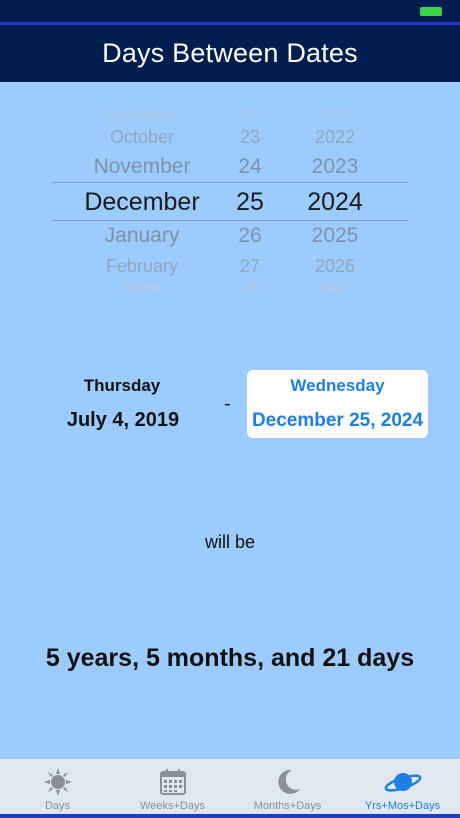  I want to click on picker-month: March, so click(142, 287).